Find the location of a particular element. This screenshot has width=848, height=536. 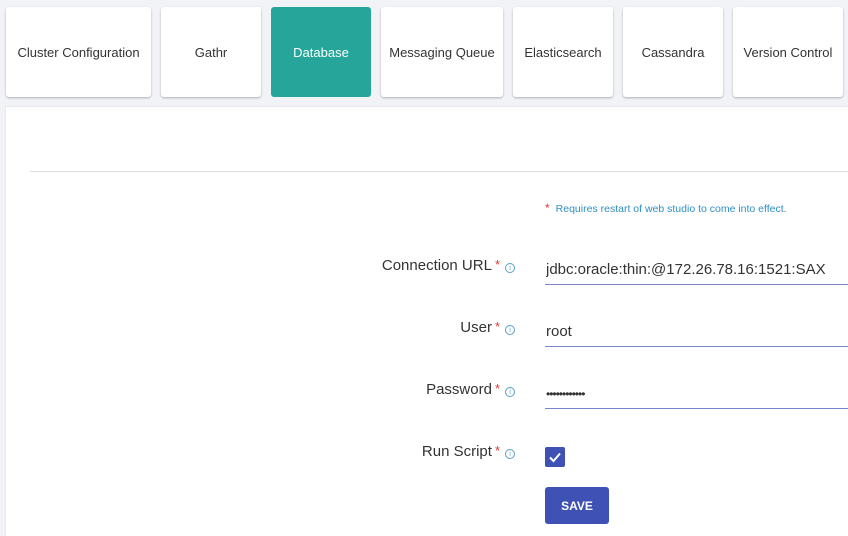

run-script-checkbox is located at coordinates (555, 457).